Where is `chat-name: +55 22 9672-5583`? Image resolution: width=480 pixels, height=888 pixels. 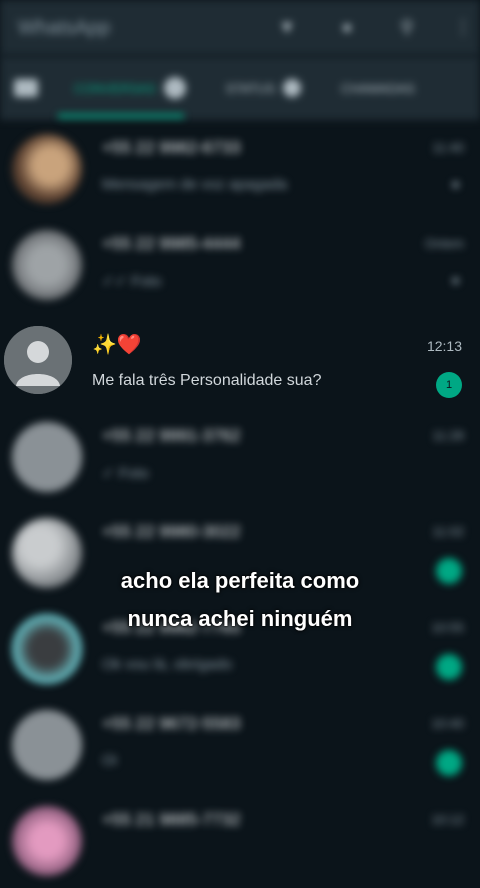
chat-name: +55 22 9672-5583 is located at coordinates (171, 723).